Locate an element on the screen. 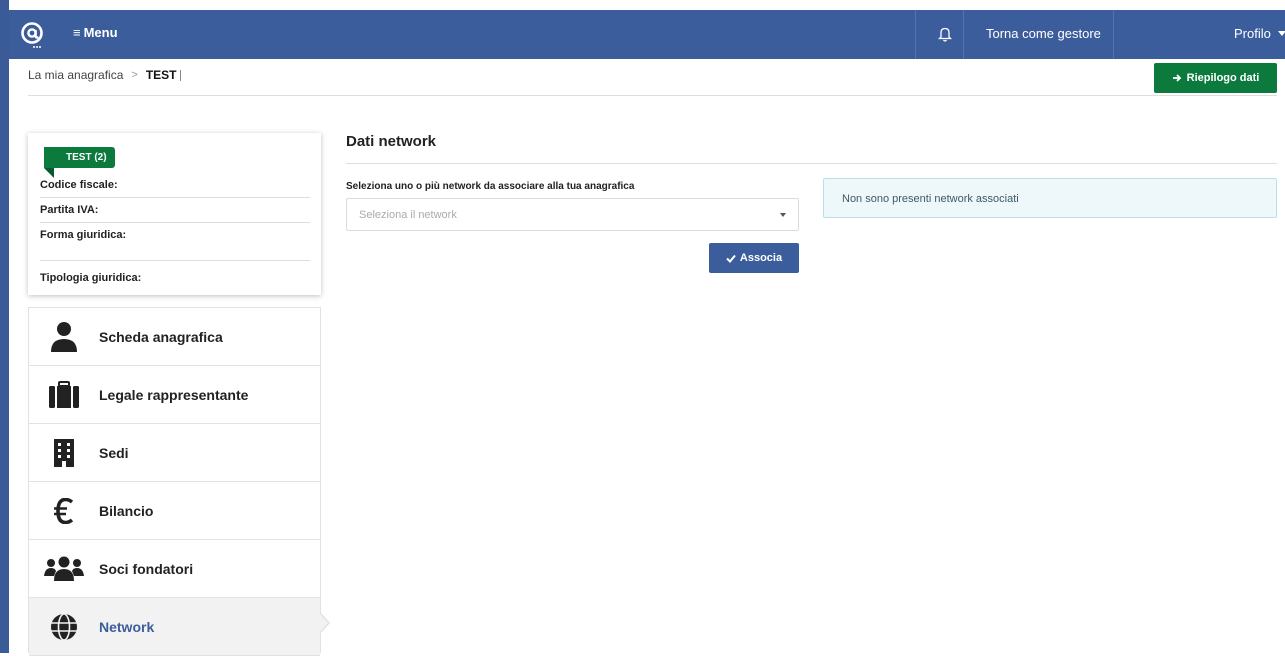  entity-badge: TEST (2) is located at coordinates (79, 157).